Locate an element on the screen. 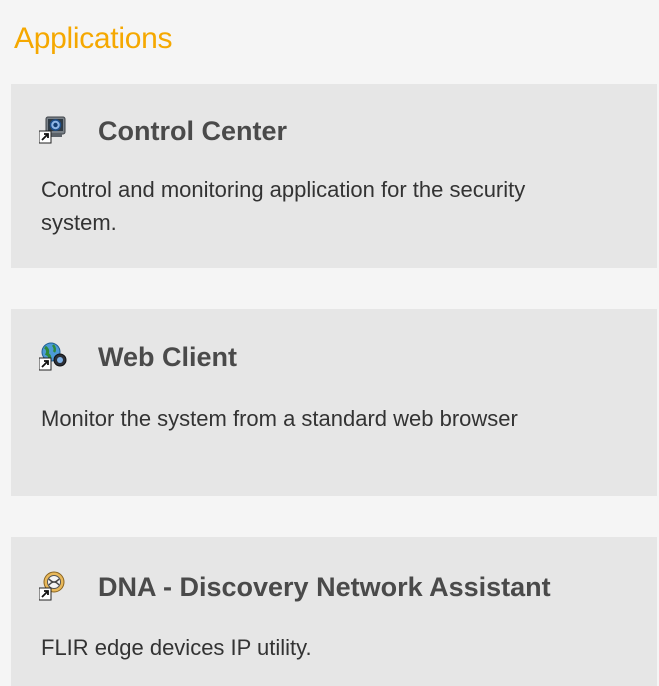 This screenshot has width=659, height=686. app-name: DNA - Discovery Network Assistant is located at coordinates (324, 587).